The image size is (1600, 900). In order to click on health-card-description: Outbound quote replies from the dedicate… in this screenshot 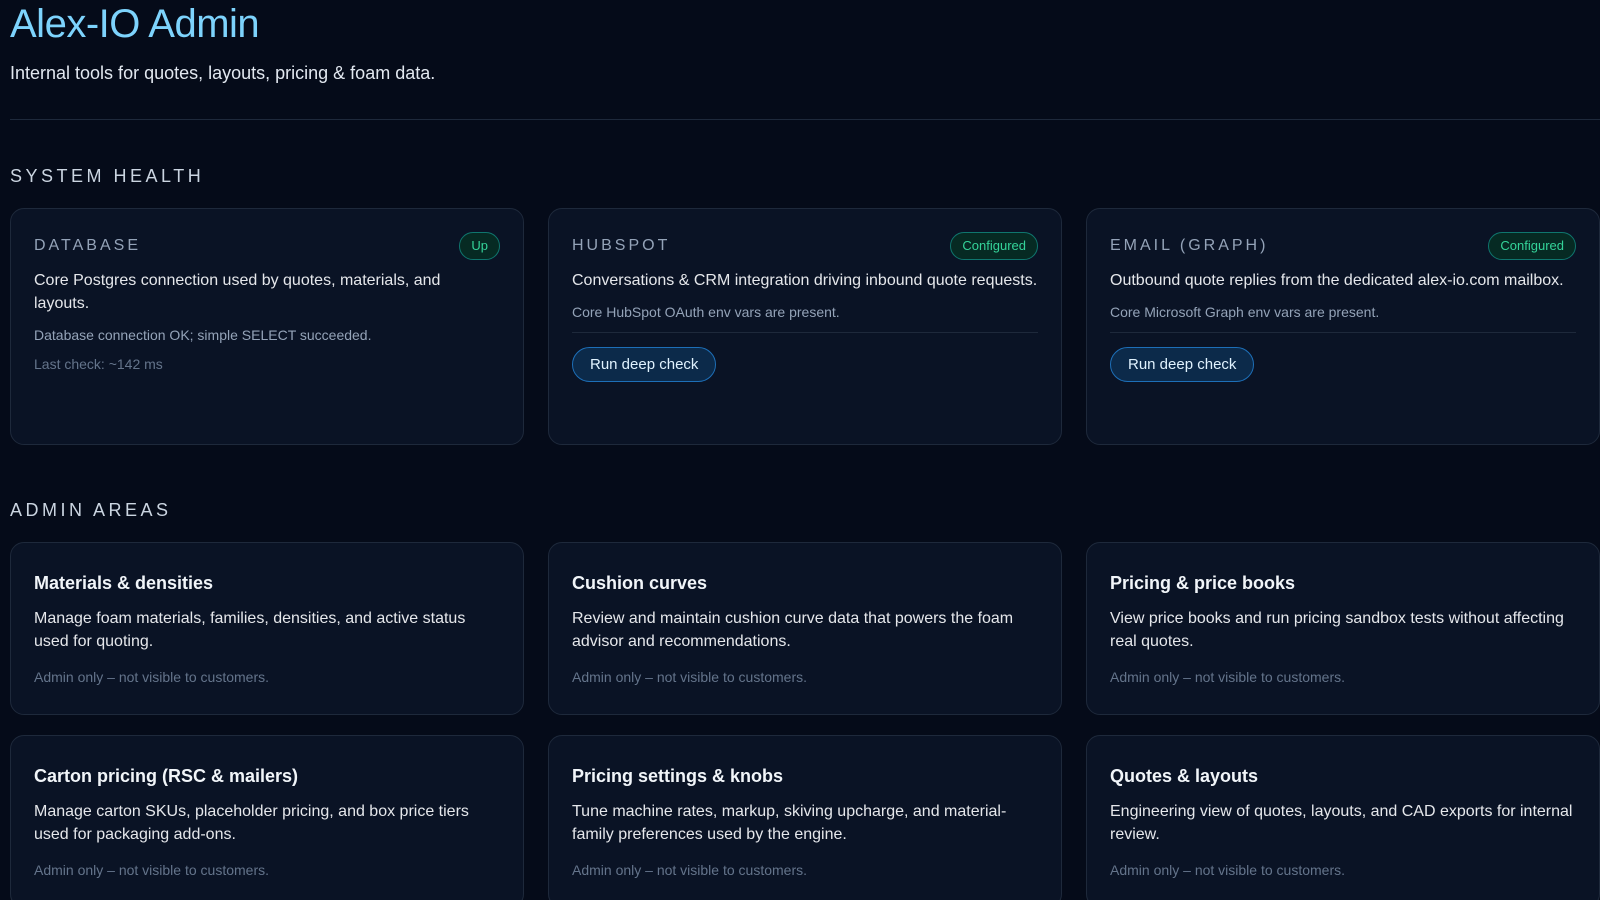, I will do `click(1337, 280)`.